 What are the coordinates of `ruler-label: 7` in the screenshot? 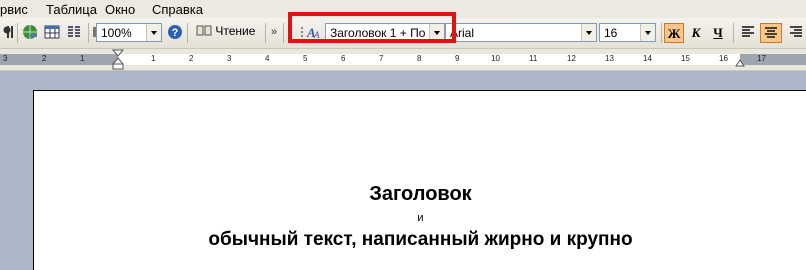 It's located at (381, 58).